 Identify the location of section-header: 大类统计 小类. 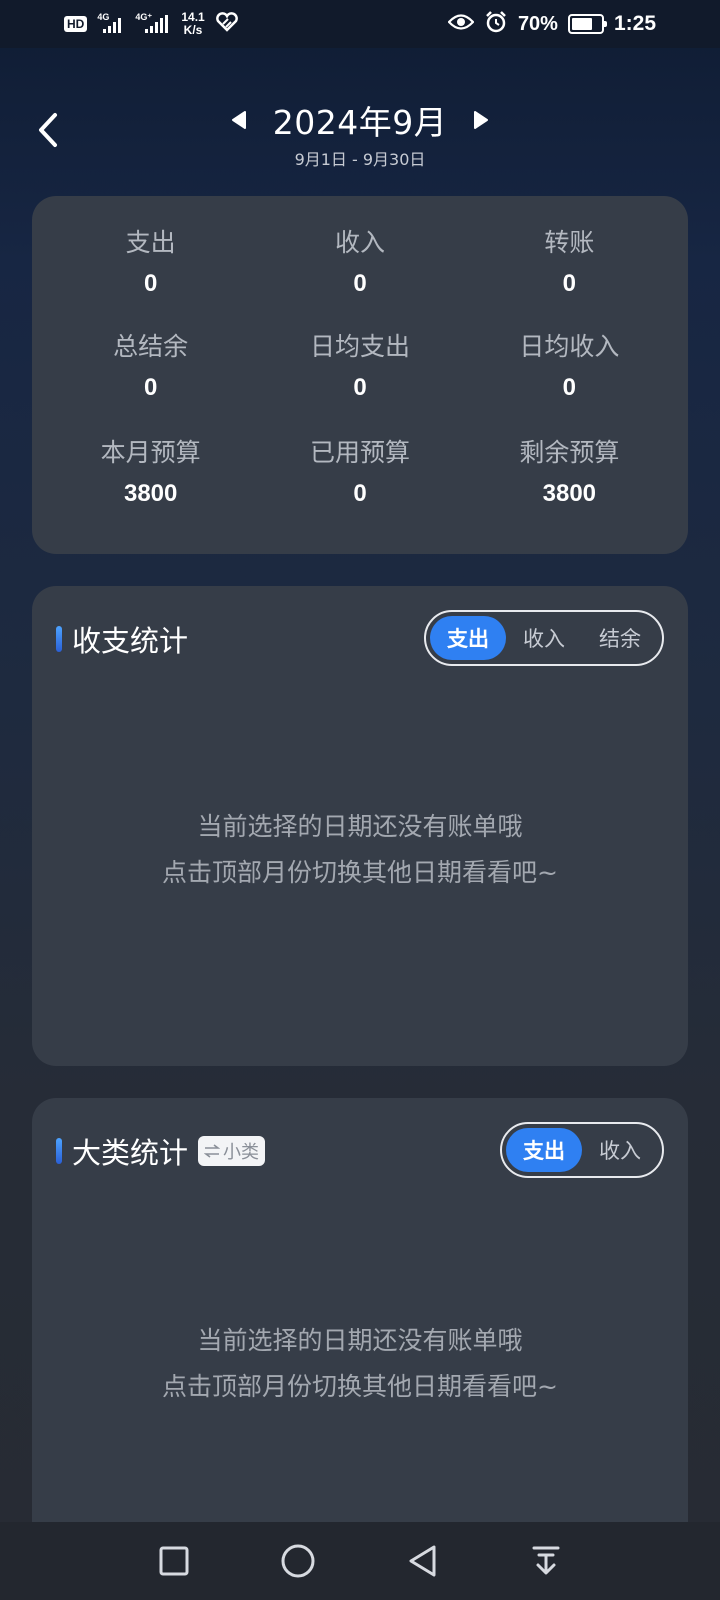
(161, 1151).